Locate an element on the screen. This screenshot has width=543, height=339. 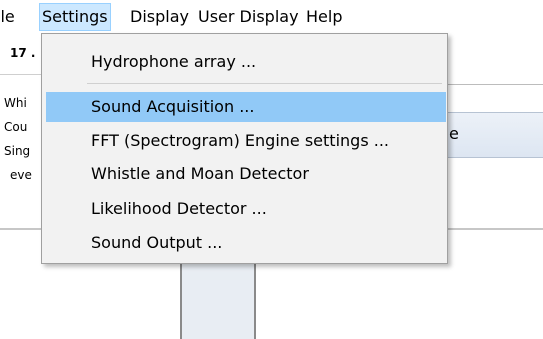
menu-user-display: User Display is located at coordinates (248, 17).